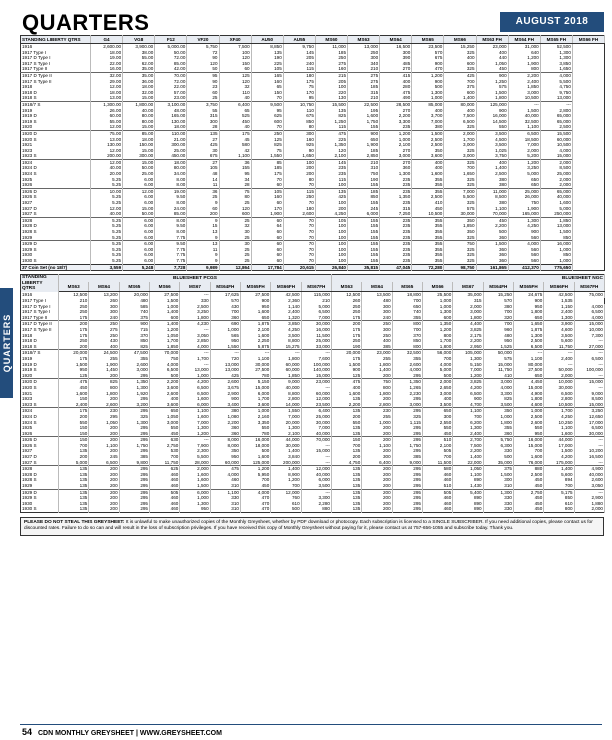 The width and height of the screenshot is (612, 740). I want to click on column-header: MS63 FH, so click(492, 39).